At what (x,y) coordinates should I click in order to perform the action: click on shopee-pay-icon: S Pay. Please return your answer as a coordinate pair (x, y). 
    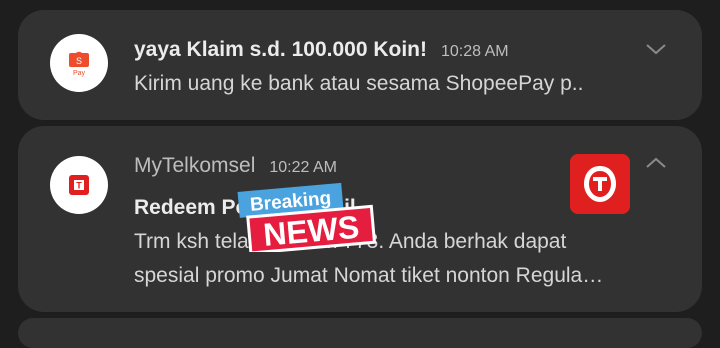
    Looking at the image, I should click on (79, 63).